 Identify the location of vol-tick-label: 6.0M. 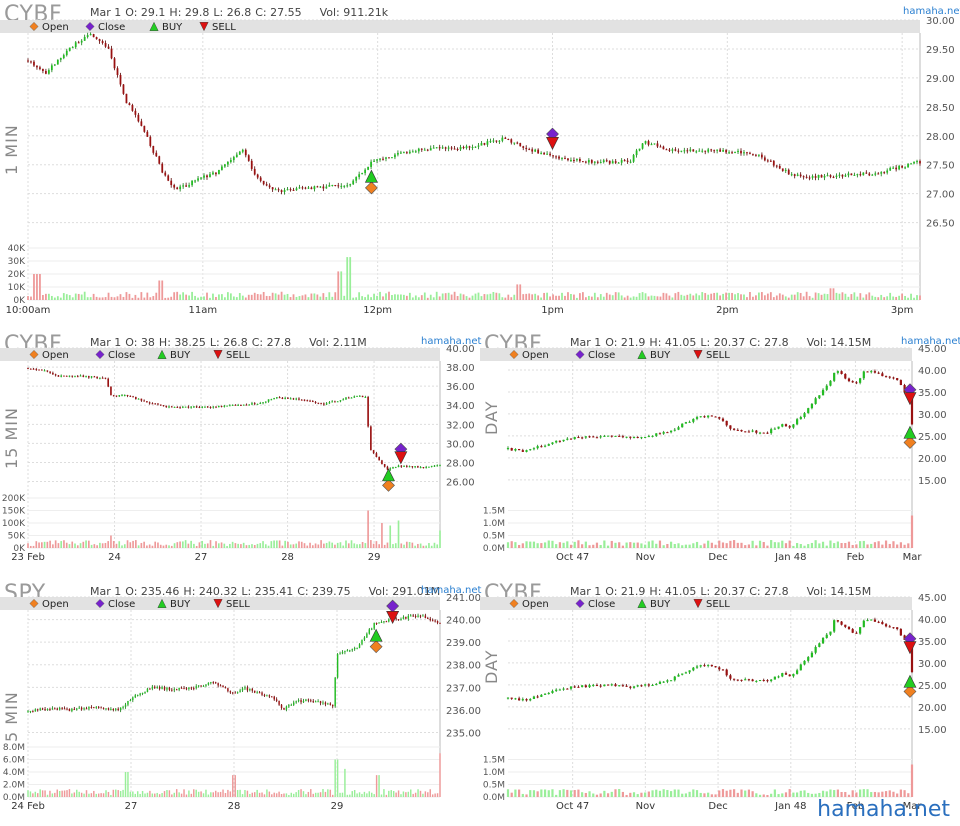
(14, 761).